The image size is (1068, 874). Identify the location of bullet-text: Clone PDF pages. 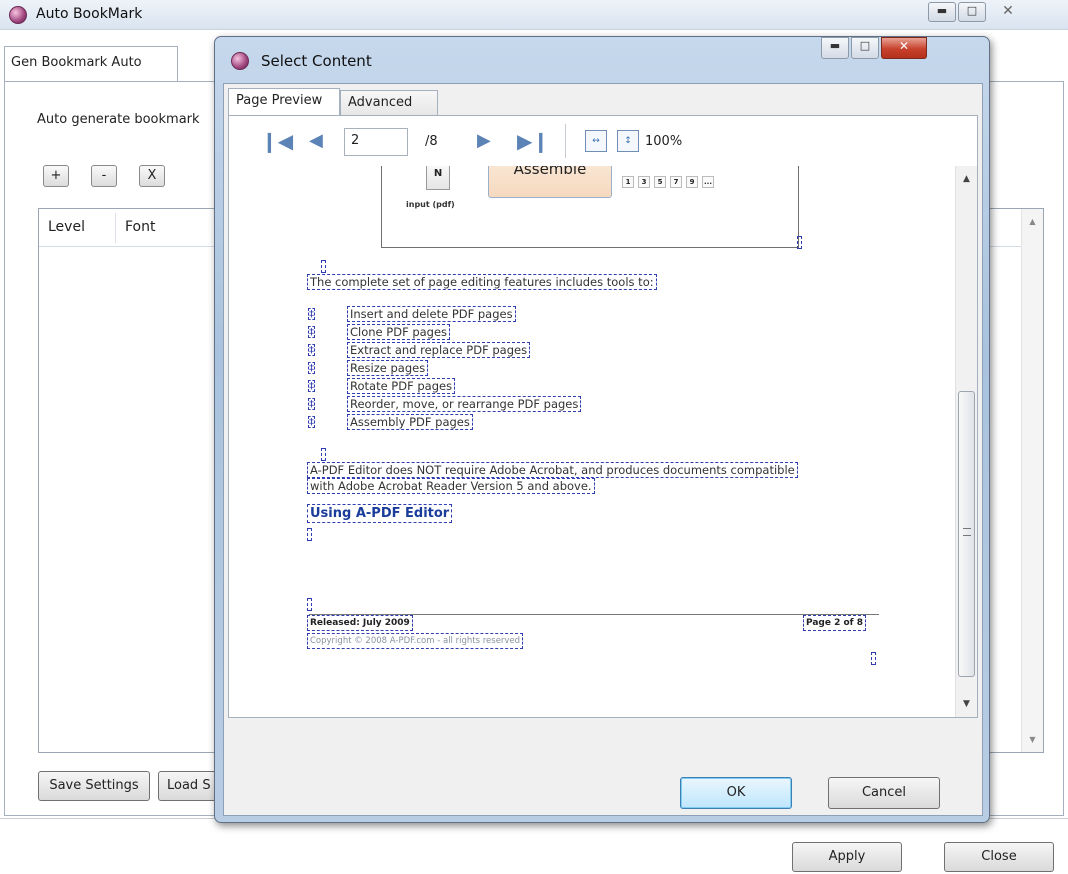
(399, 332).